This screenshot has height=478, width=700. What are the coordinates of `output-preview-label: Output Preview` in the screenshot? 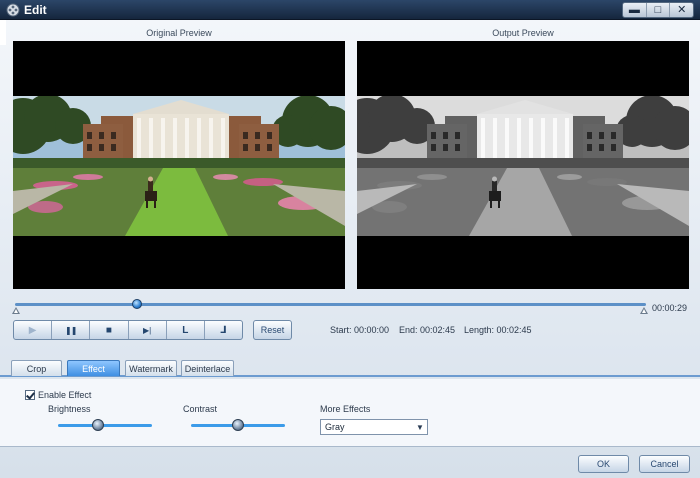 It's located at (523, 33).